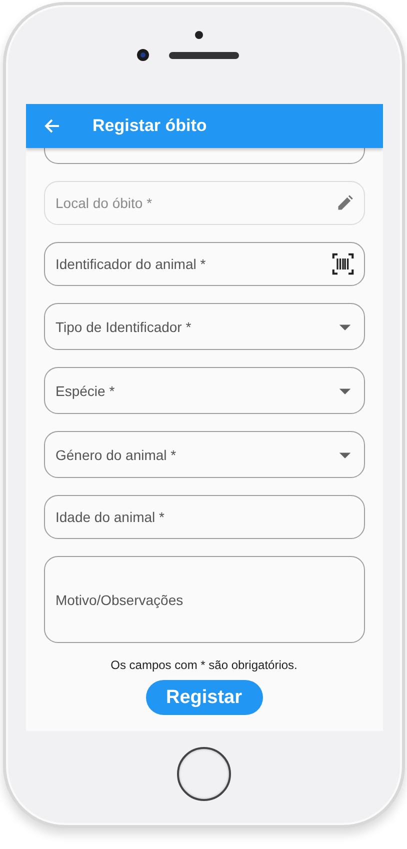 The image size is (407, 849). What do you see at coordinates (204, 517) in the screenshot?
I see `input-field: Idade do animal *` at bounding box center [204, 517].